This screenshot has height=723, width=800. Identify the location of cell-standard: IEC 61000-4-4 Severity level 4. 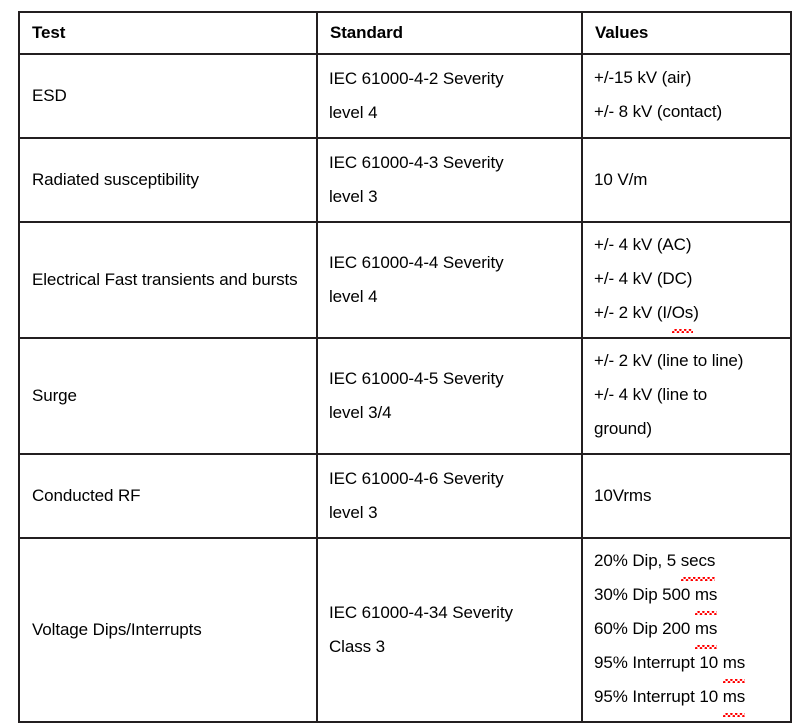
(449, 280).